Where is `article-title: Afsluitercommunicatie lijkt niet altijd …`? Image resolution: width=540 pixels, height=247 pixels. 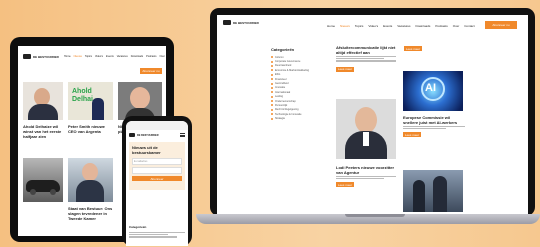 article-title: Afsluitercommunicatie lijkt niet altijd … is located at coordinates (366, 50).